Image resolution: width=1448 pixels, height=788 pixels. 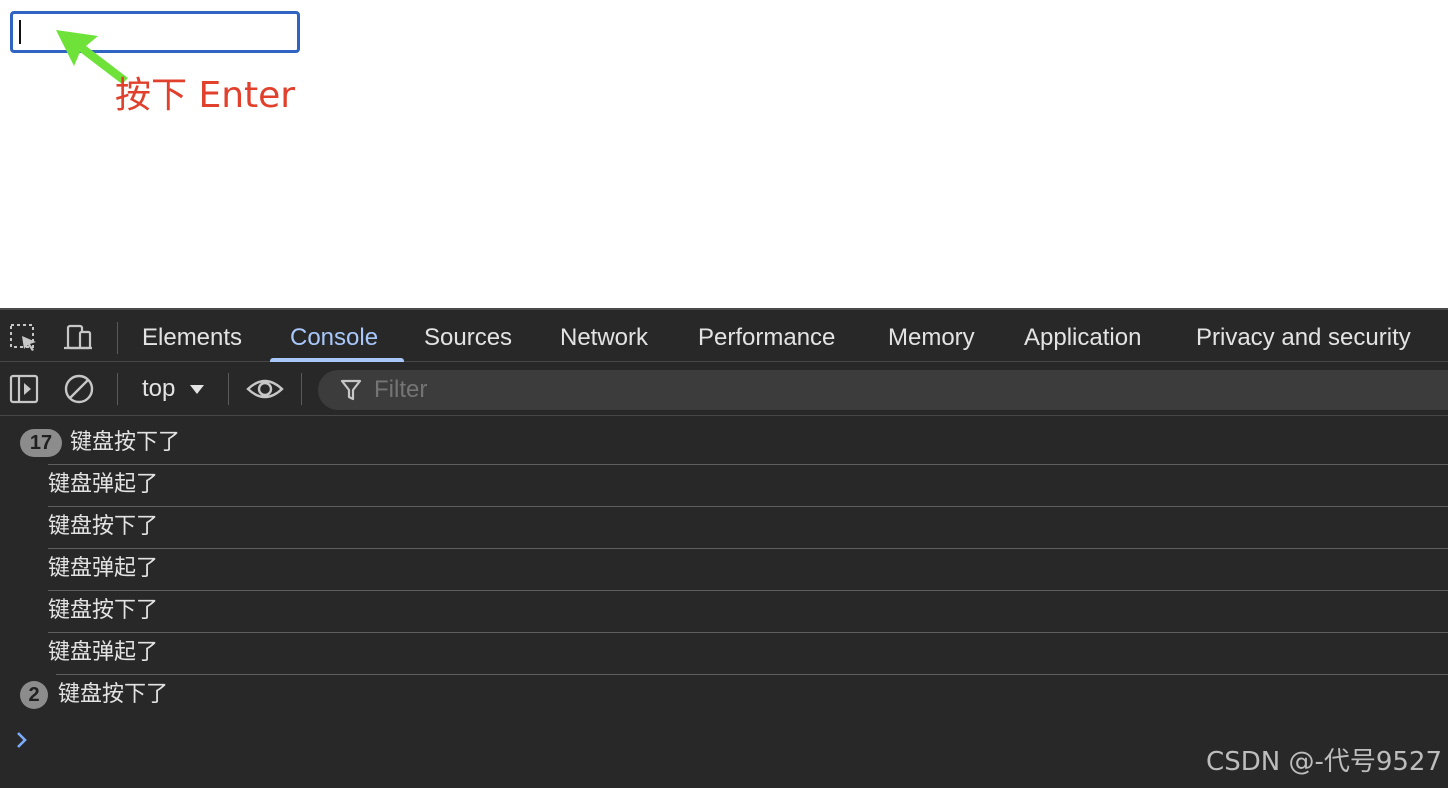 I want to click on console-message: 17 键盘按下了, so click(x=724, y=443).